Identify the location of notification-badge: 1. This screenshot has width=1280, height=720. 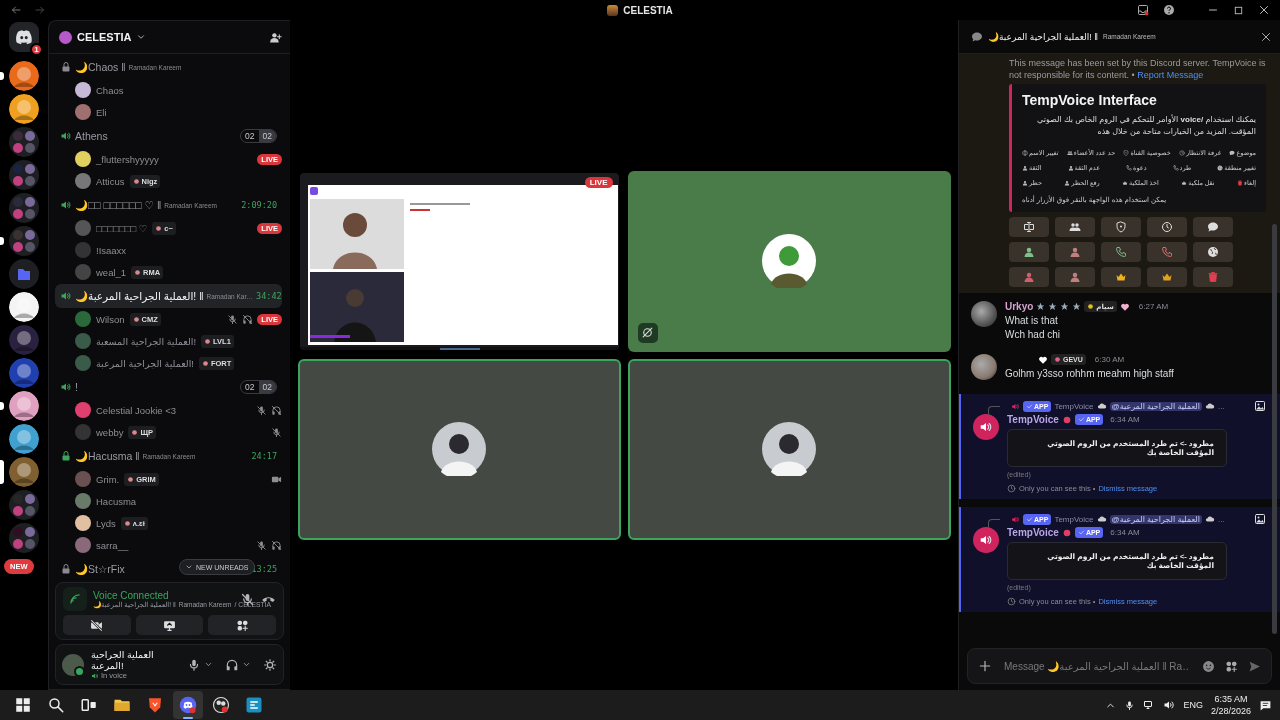
(36, 49).